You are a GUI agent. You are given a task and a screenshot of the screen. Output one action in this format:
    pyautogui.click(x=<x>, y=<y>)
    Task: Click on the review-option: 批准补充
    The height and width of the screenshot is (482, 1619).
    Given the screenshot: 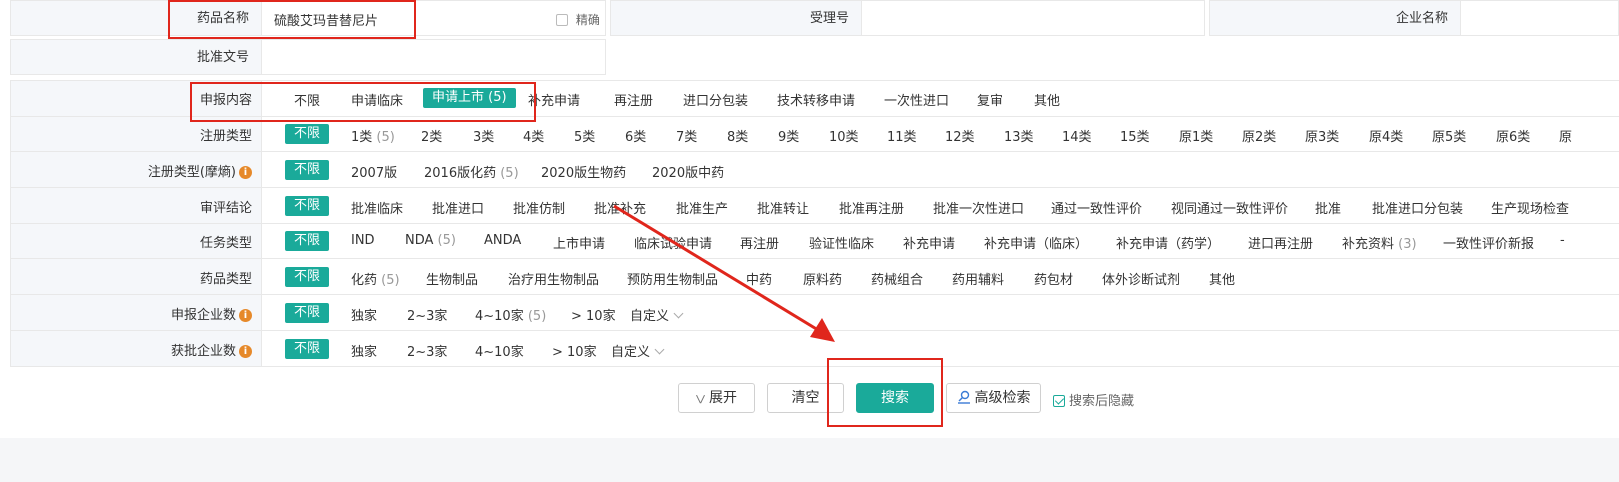 What is the action you would take?
    pyautogui.click(x=620, y=207)
    